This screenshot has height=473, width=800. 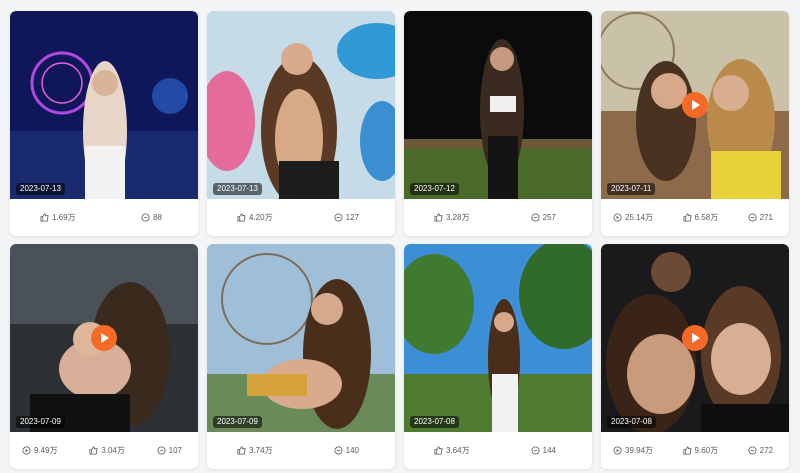 I want to click on comments-stat: 140, so click(x=346, y=450).